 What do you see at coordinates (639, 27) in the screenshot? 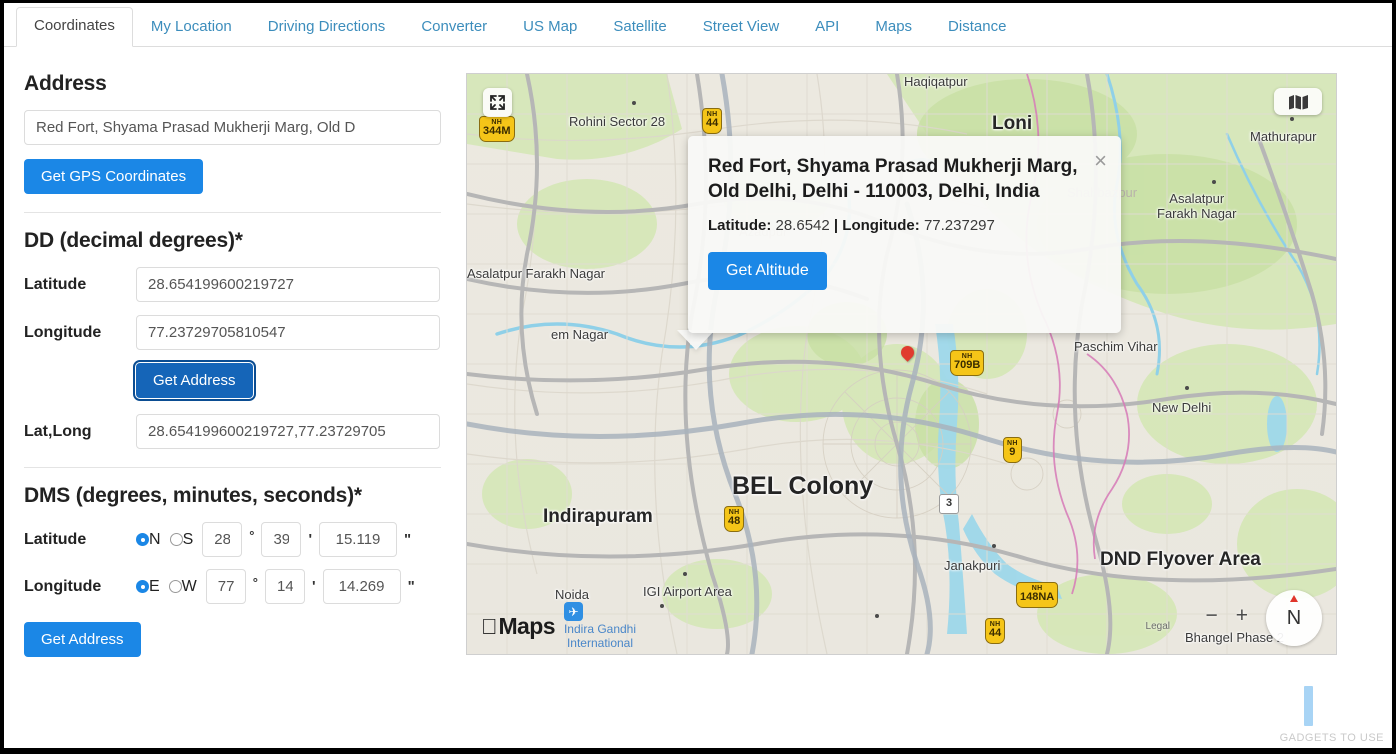
I see `tab-satellite: Satellite` at bounding box center [639, 27].